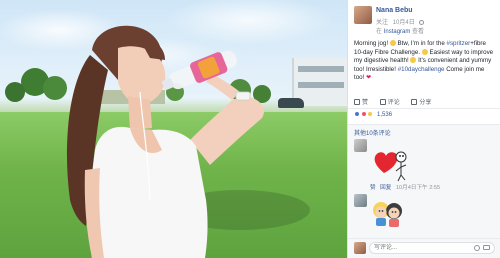 Image resolution: width=500 pixels, height=258 pixels. What do you see at coordinates (387, 214) in the screenshot?
I see `kids-sticker` at bounding box center [387, 214].